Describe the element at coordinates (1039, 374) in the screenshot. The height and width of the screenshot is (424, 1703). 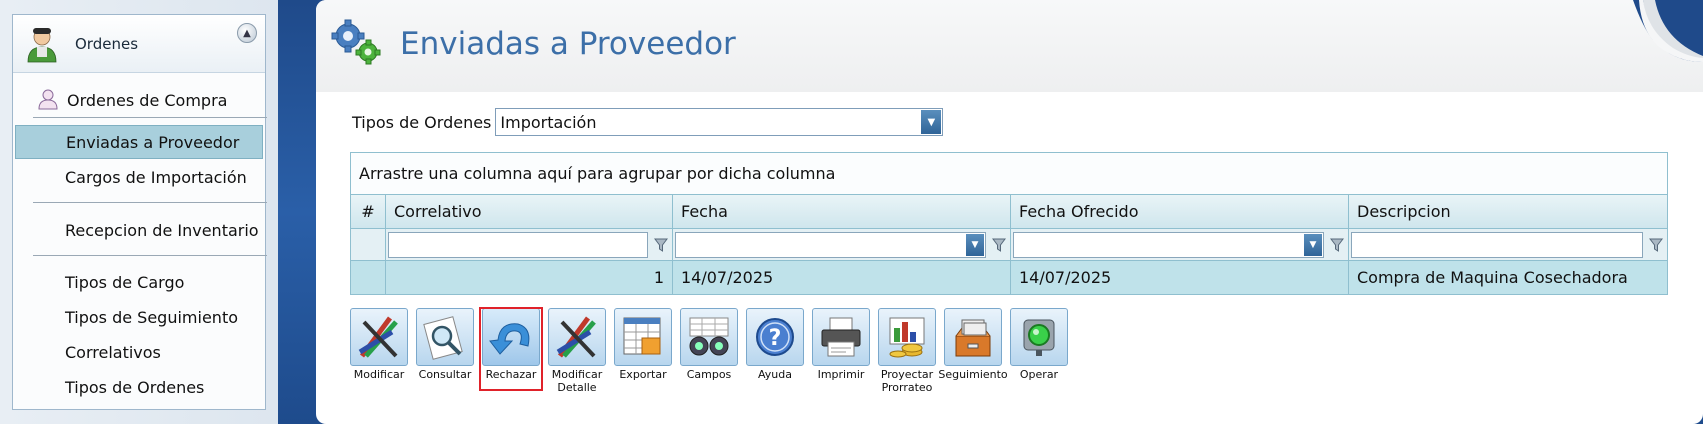
I see `operar-label: Operar` at that location.